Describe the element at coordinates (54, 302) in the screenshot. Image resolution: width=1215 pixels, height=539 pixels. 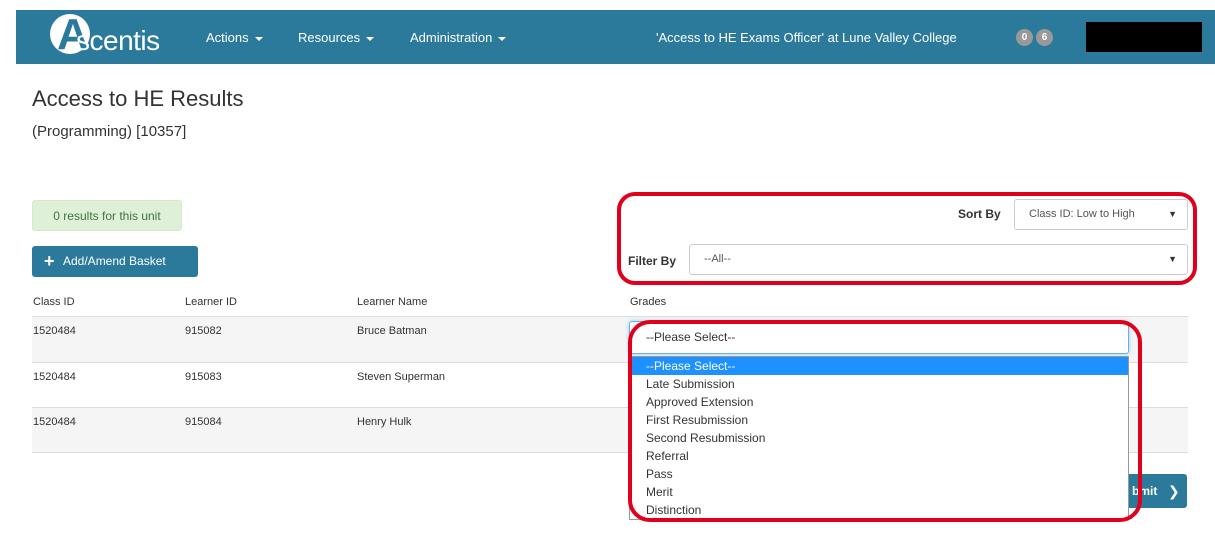
I see `column-header-class-id: Class ID` at that location.